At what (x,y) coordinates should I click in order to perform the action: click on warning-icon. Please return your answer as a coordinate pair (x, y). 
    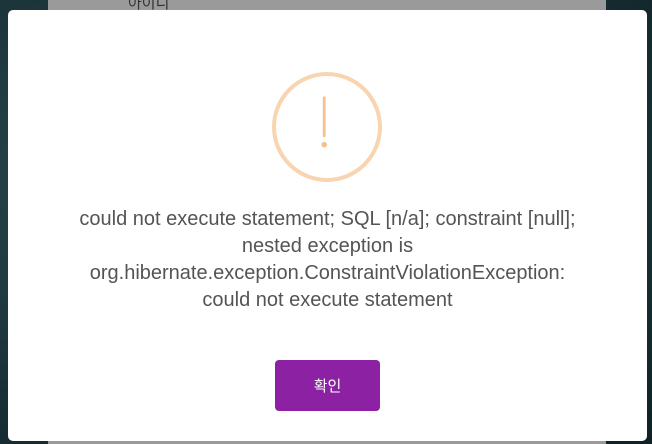
    Looking at the image, I should click on (327, 127).